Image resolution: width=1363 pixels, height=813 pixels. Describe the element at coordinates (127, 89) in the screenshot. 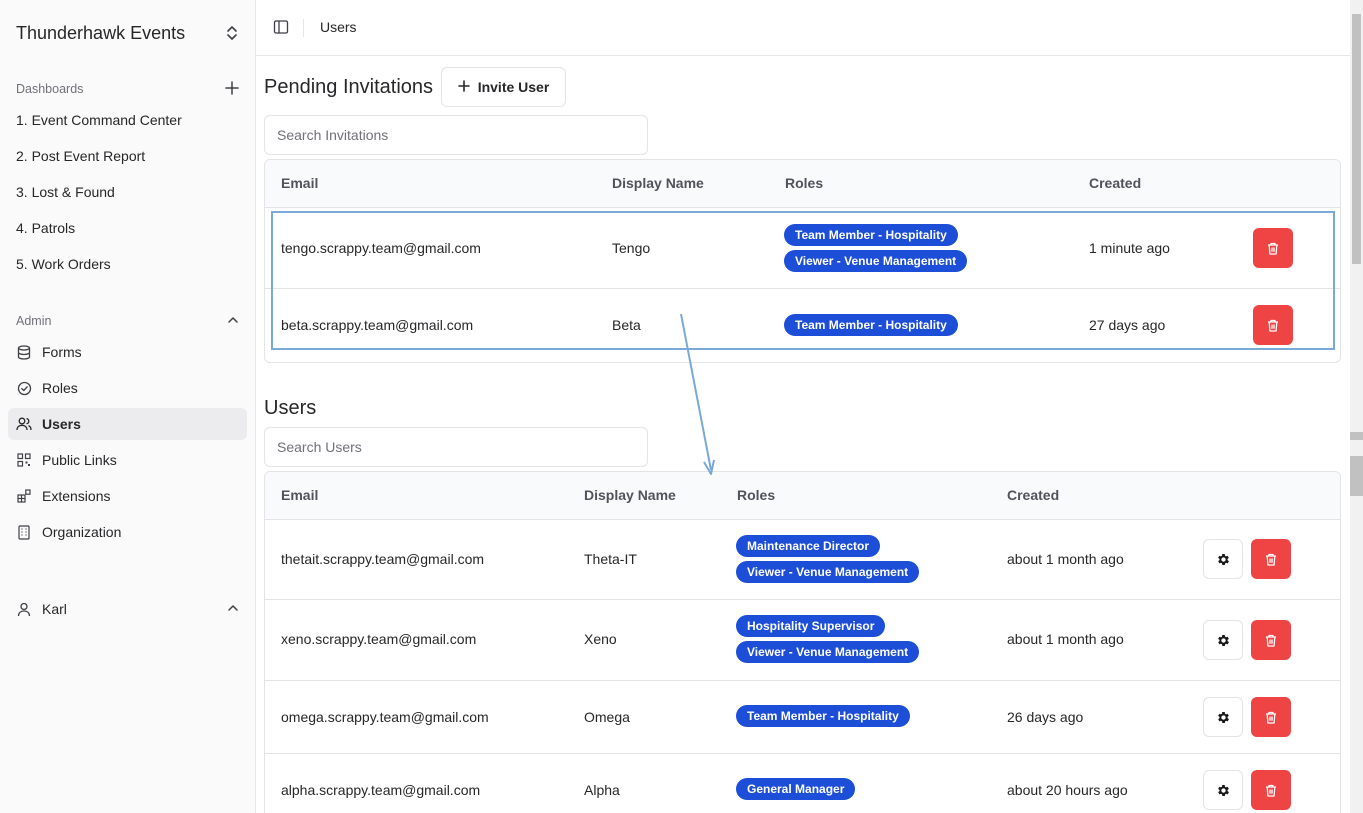

I see `dashboards-section-header: Dashboards` at that location.